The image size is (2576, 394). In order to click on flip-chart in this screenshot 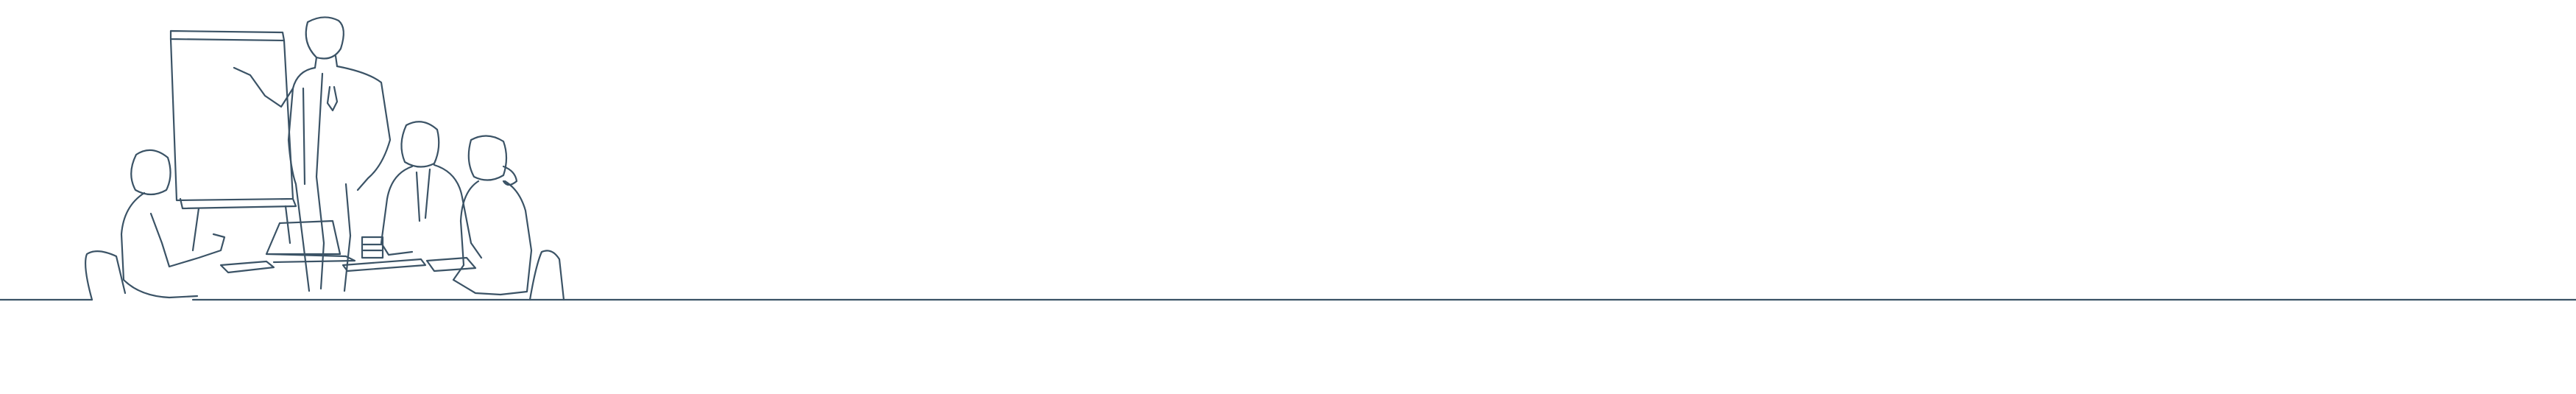, I will do `click(233, 140)`.